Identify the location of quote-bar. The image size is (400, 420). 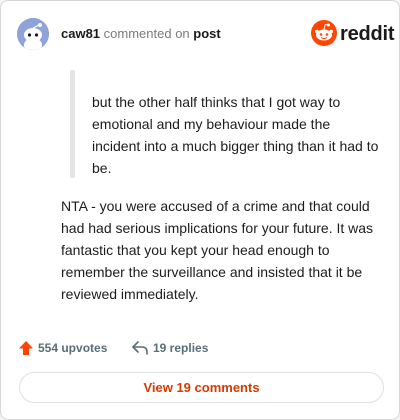
(72, 124).